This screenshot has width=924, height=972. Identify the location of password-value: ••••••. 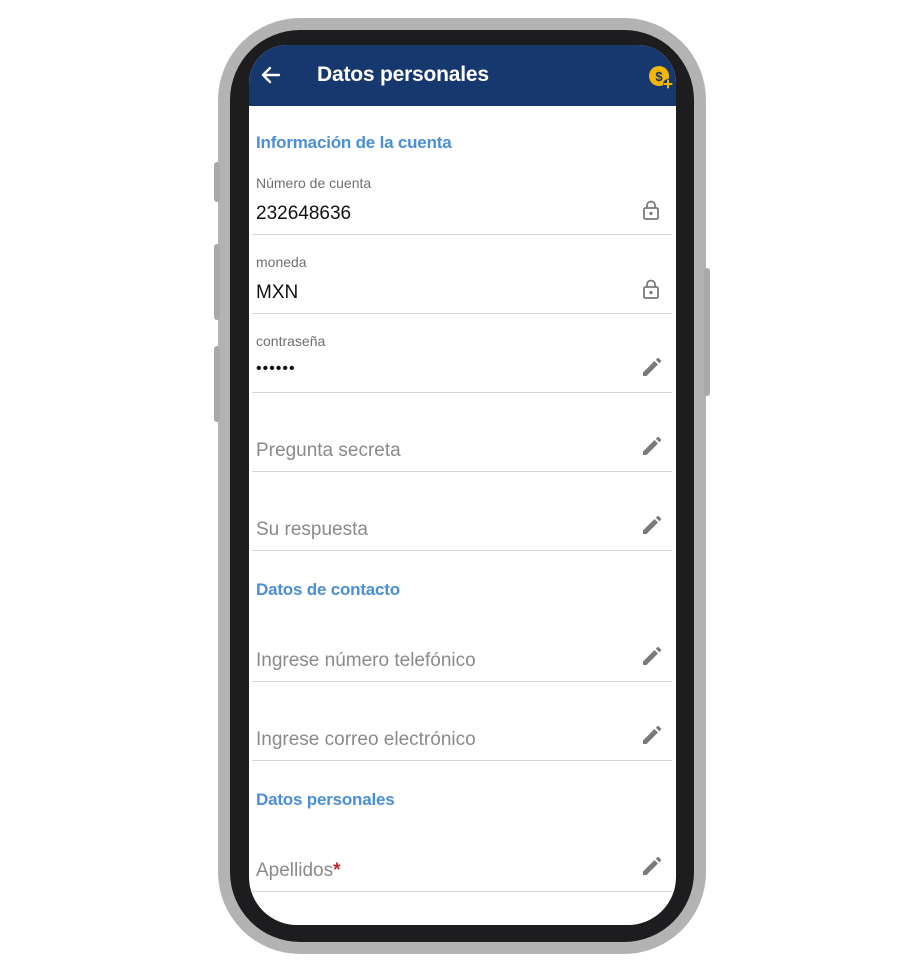
(276, 368).